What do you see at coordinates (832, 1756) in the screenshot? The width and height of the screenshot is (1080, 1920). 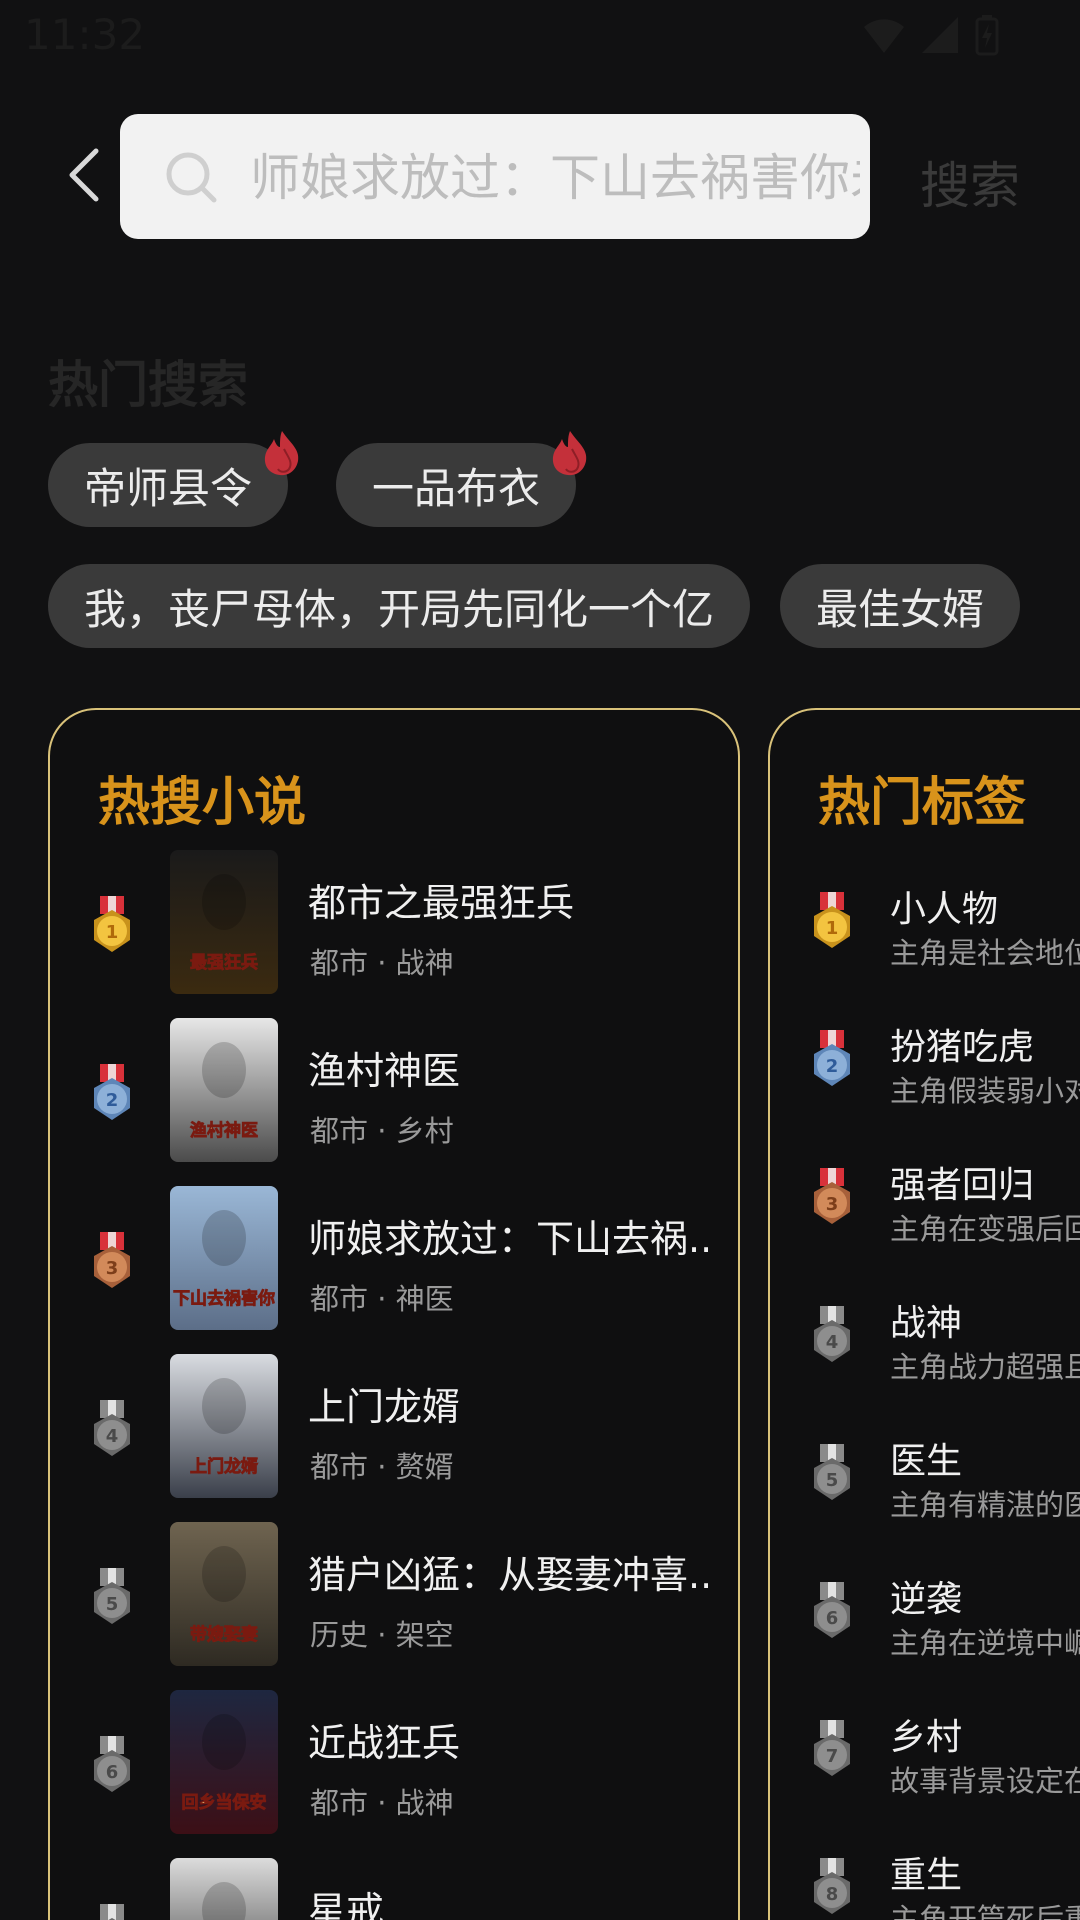 I see `svg-text: 7` at bounding box center [832, 1756].